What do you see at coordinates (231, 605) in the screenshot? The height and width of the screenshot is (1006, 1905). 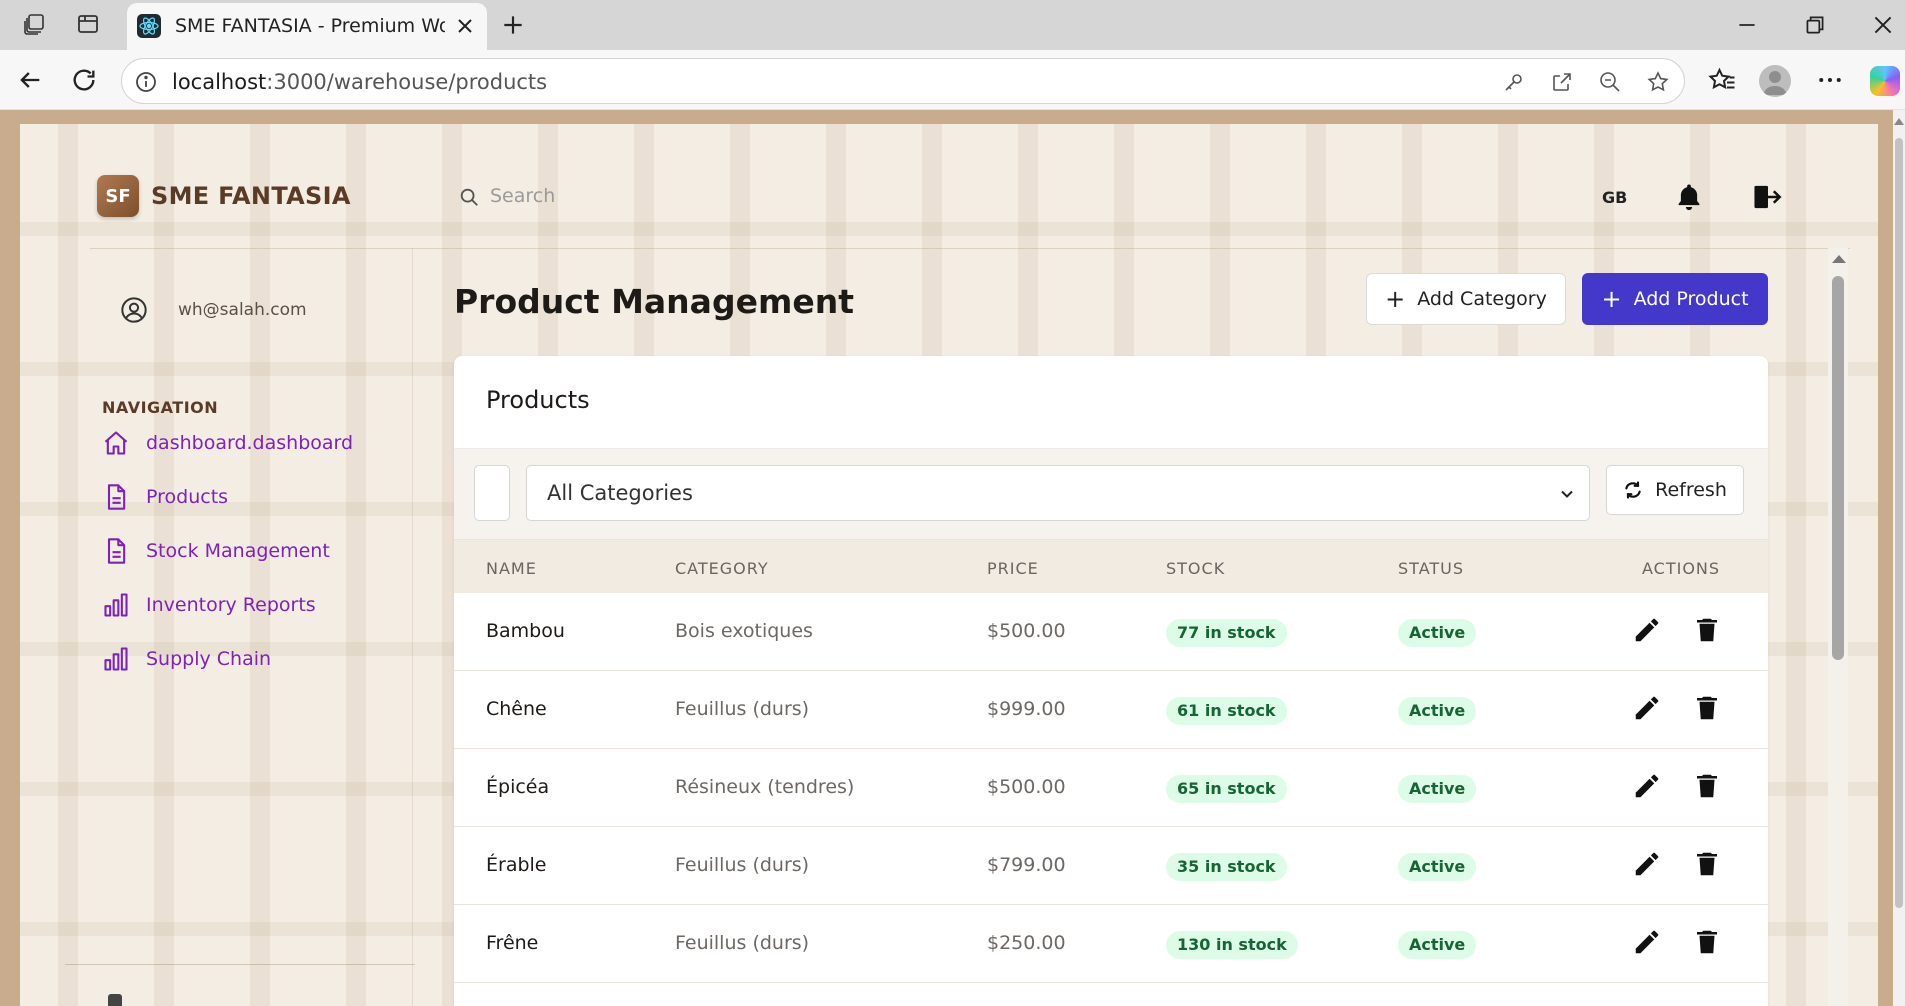 I see `sidebar-item-label: Inventory Reports` at bounding box center [231, 605].